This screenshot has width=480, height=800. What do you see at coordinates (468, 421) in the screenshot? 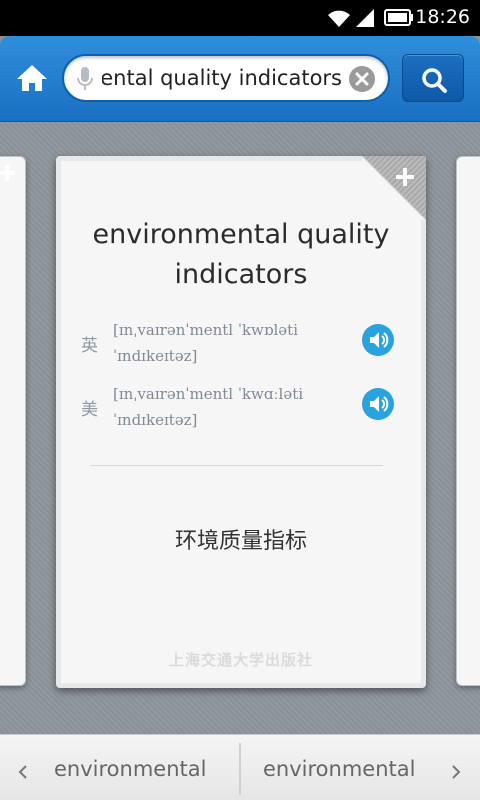
I see `next-card` at bounding box center [468, 421].